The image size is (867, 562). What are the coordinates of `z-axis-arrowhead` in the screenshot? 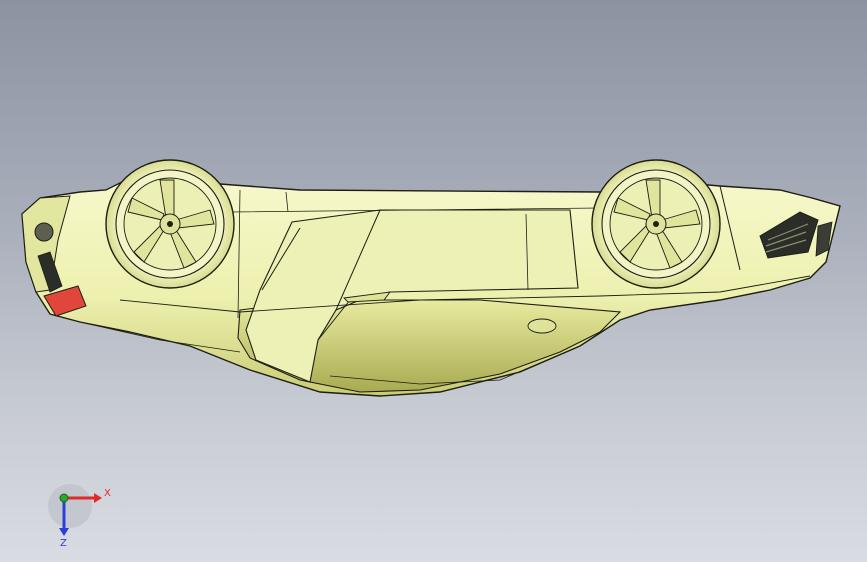 It's located at (64, 532).